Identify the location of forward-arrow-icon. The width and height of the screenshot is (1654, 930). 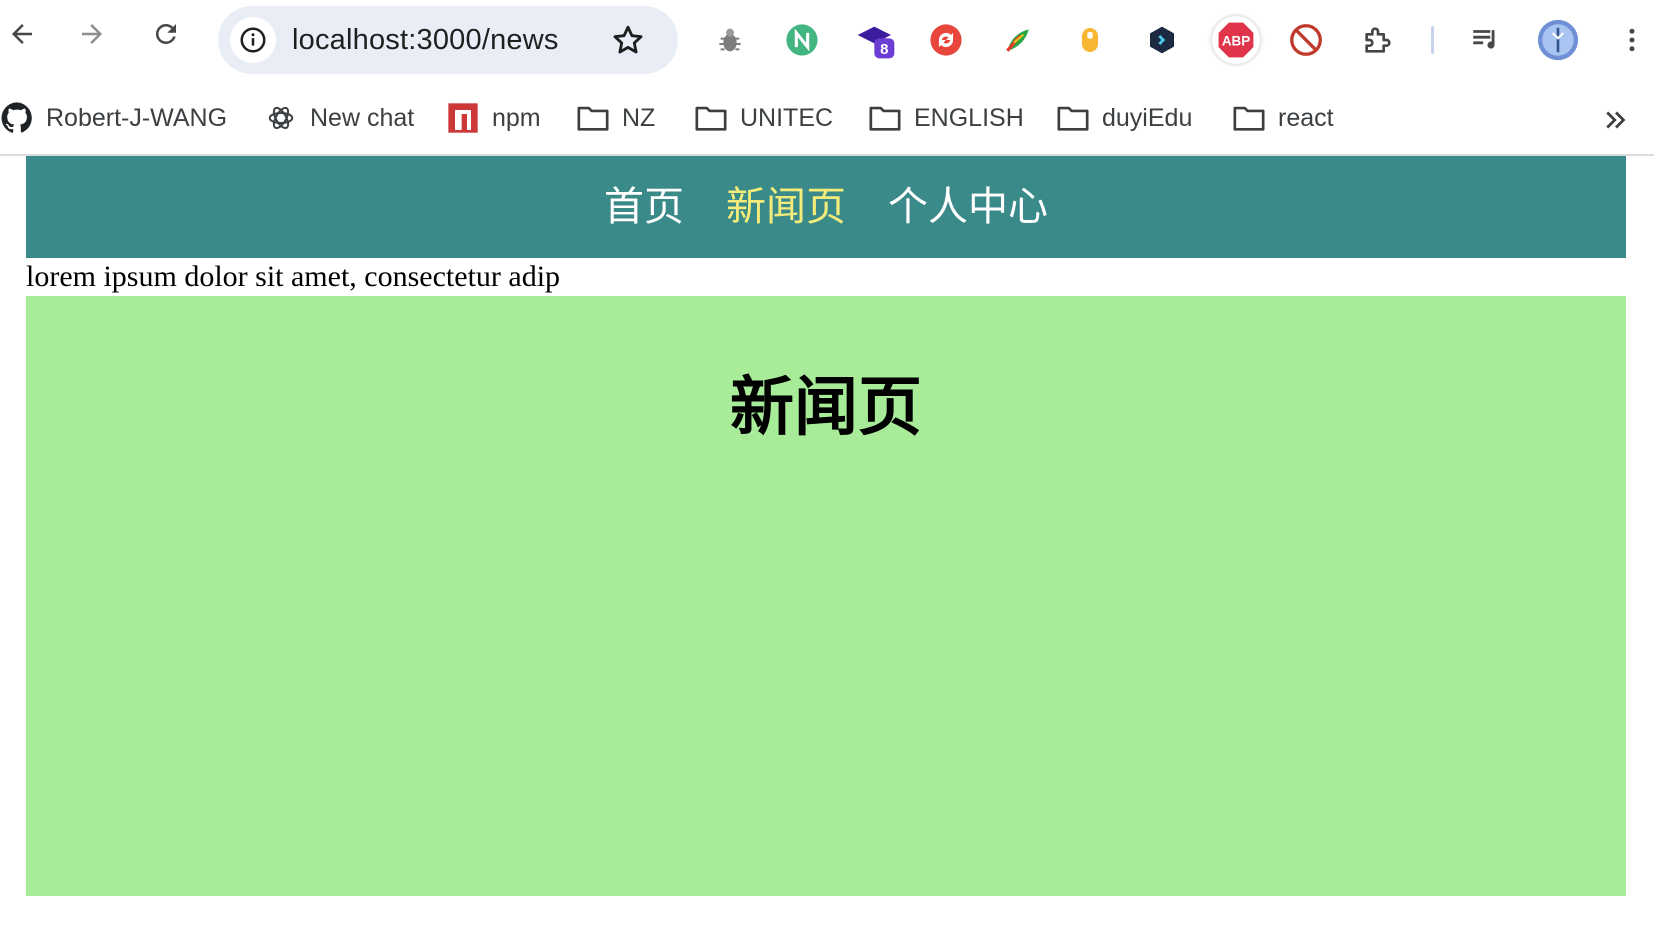
(92, 34).